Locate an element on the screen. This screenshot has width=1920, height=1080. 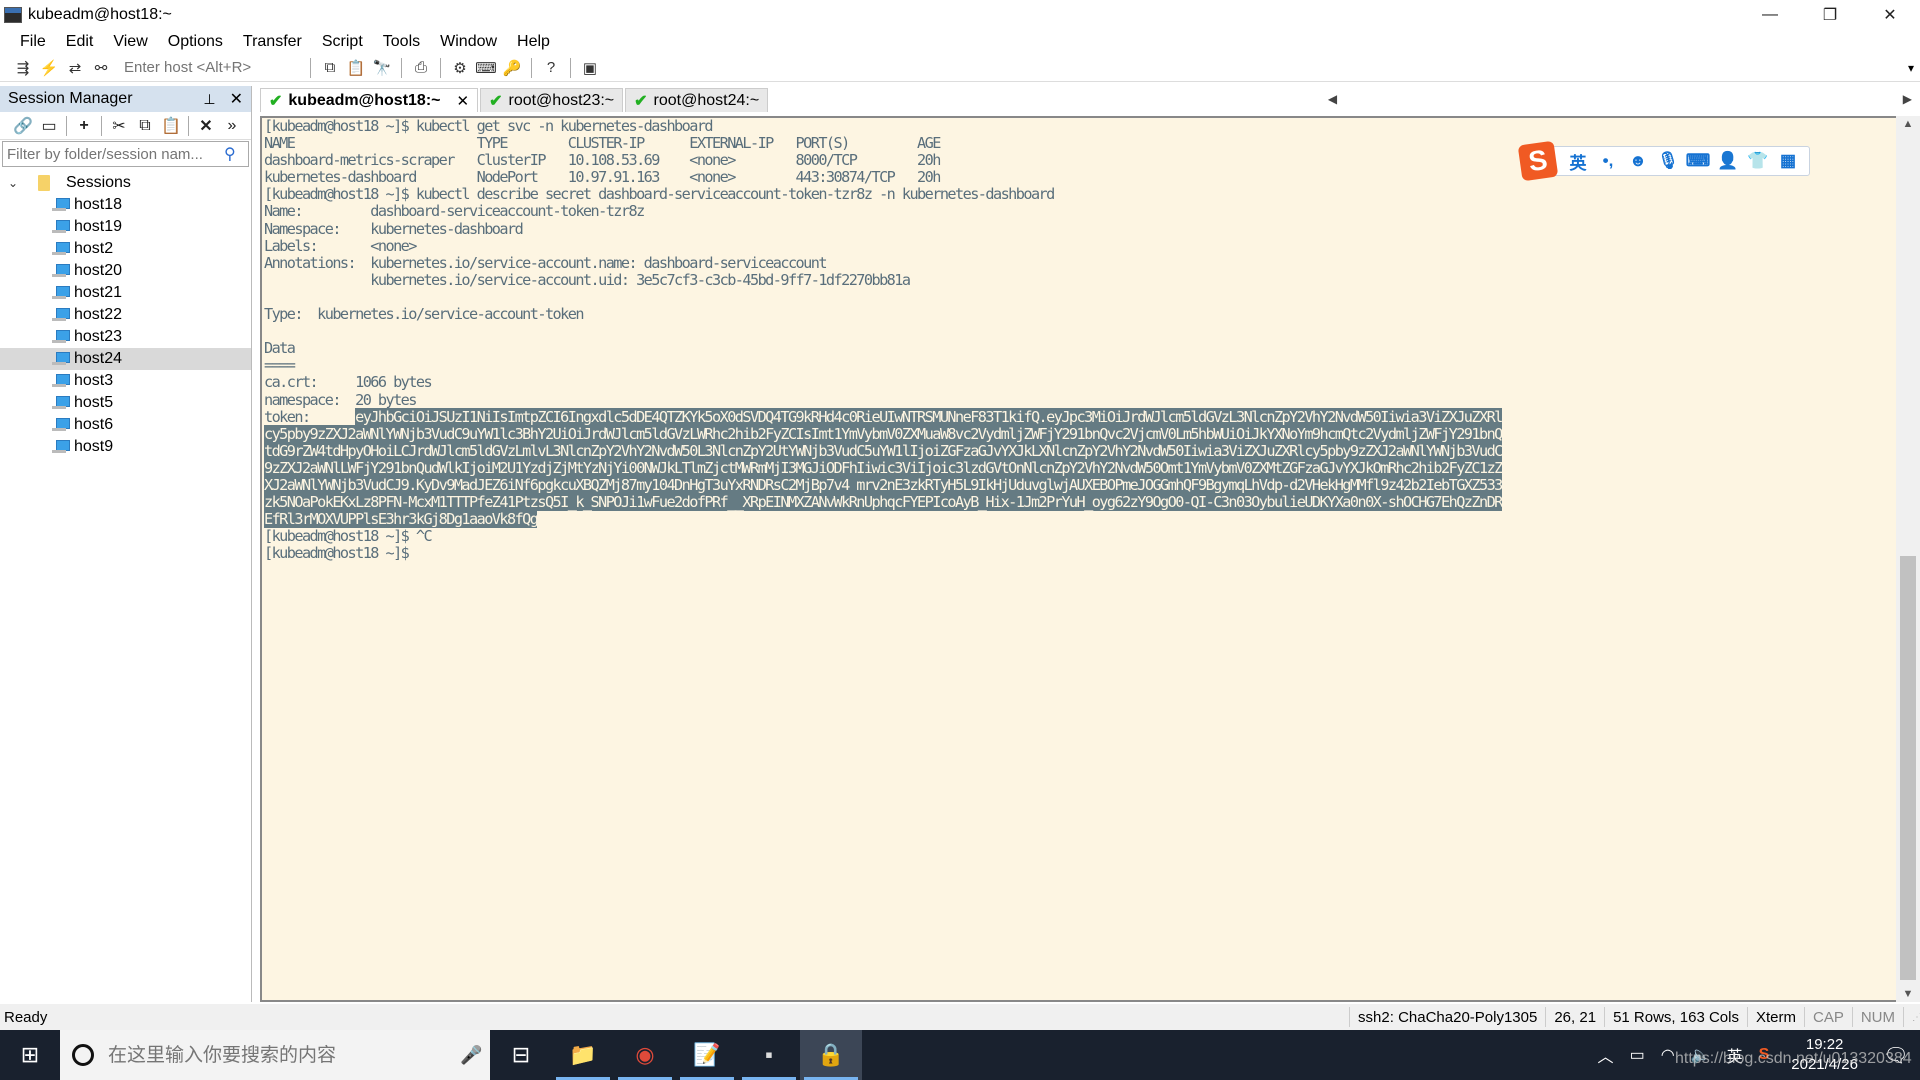
delete-icon: ✕ is located at coordinates (206, 126).